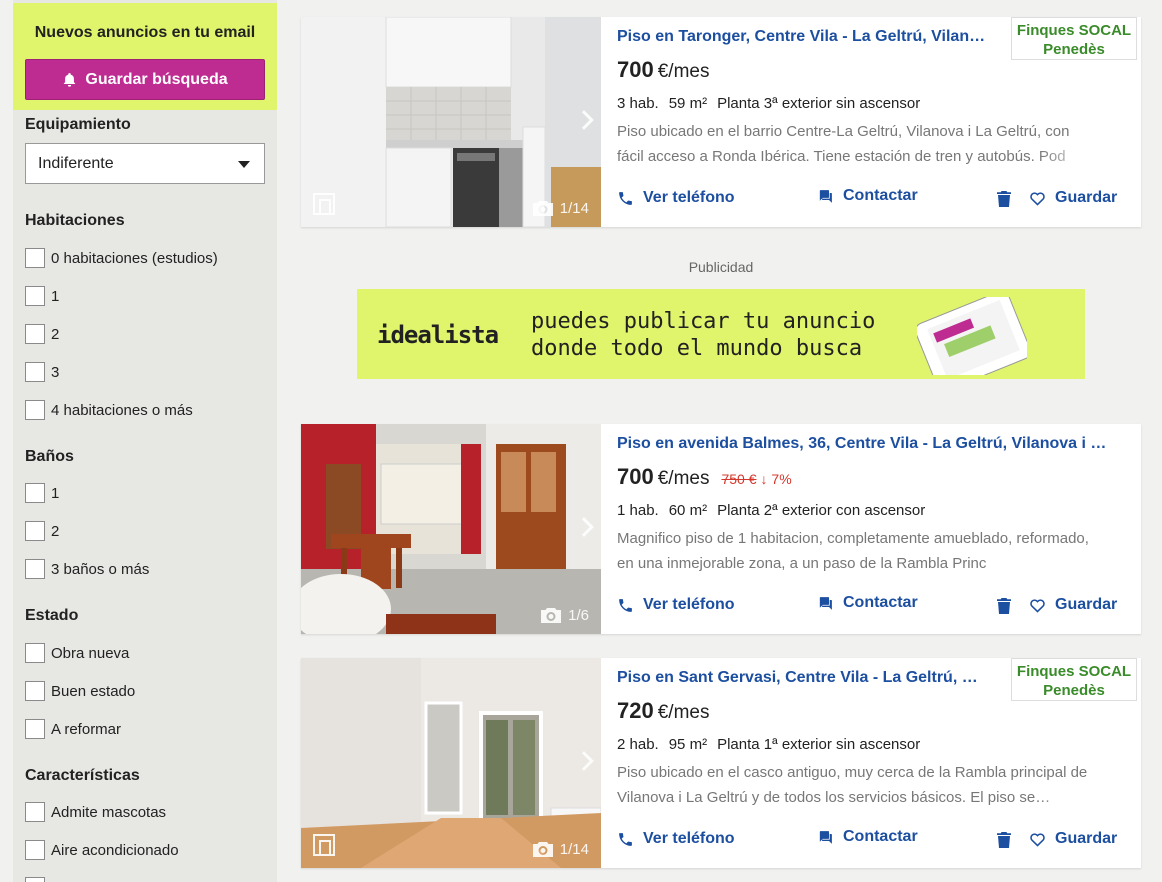 The height and width of the screenshot is (882, 1162). Describe the element at coordinates (77, 653) in the screenshot. I see `checkbox-state-new: Obra nueva` at that location.